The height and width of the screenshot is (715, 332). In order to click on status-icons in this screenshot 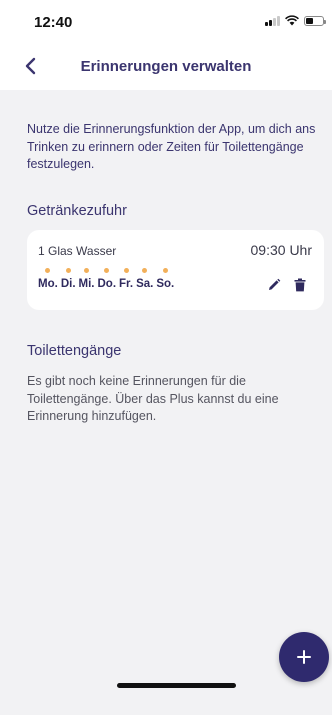, I will do `click(295, 20)`.